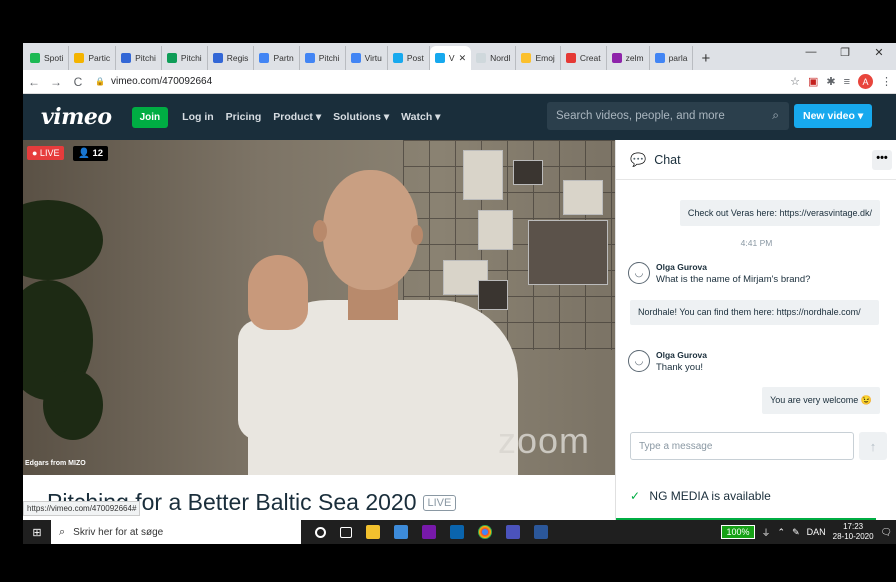 This screenshot has height=582, width=896. I want to click on battery-indicator: 100%, so click(738, 532).